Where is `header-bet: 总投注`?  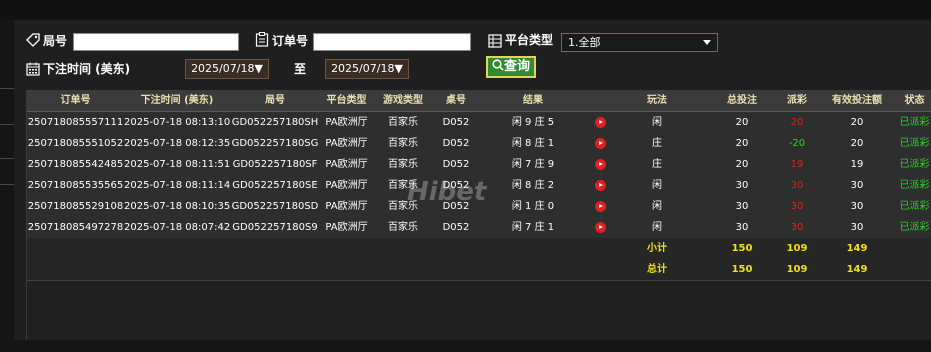
header-bet: 总投注 is located at coordinates (742, 100).